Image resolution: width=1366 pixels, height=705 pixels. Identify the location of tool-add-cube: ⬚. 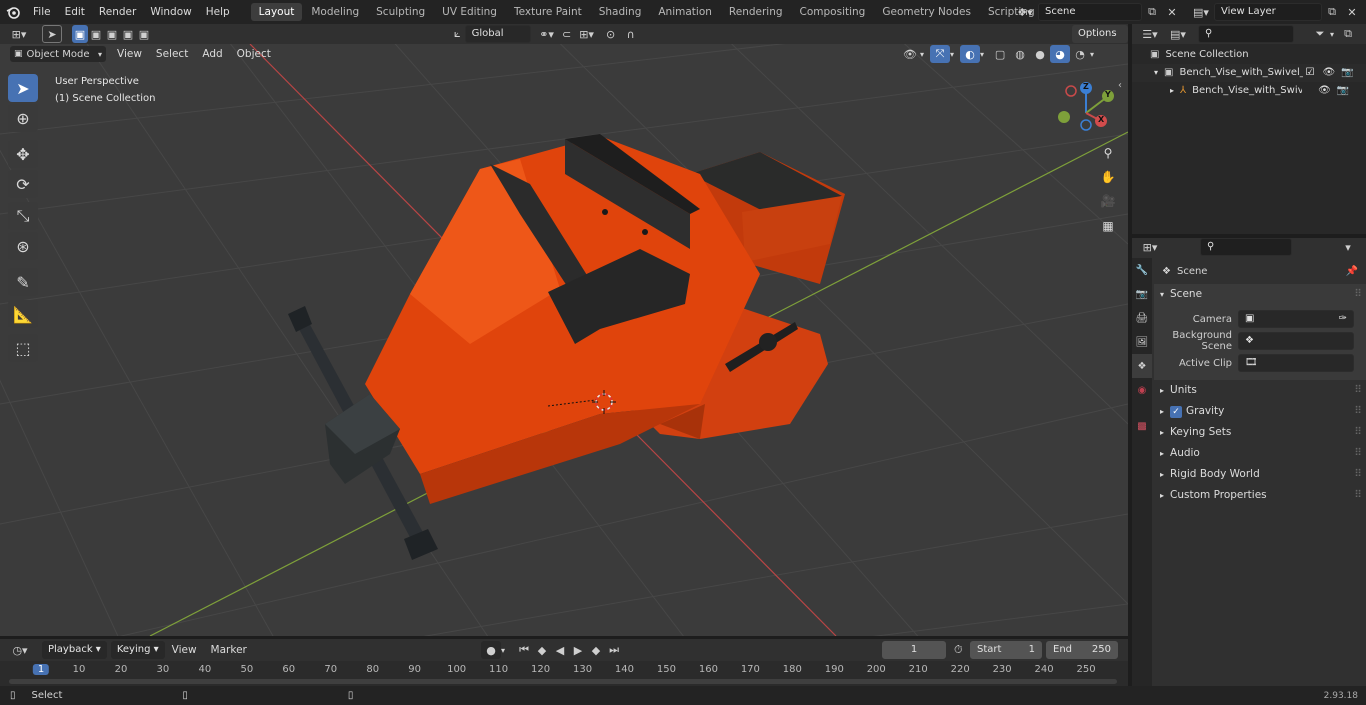
(23, 348).